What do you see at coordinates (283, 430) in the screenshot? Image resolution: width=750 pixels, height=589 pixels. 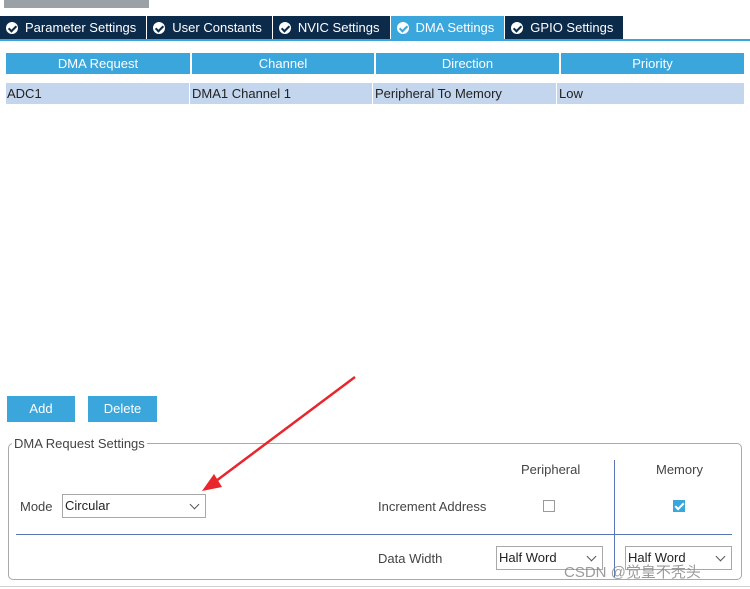 I see `arrow-shaft` at bounding box center [283, 430].